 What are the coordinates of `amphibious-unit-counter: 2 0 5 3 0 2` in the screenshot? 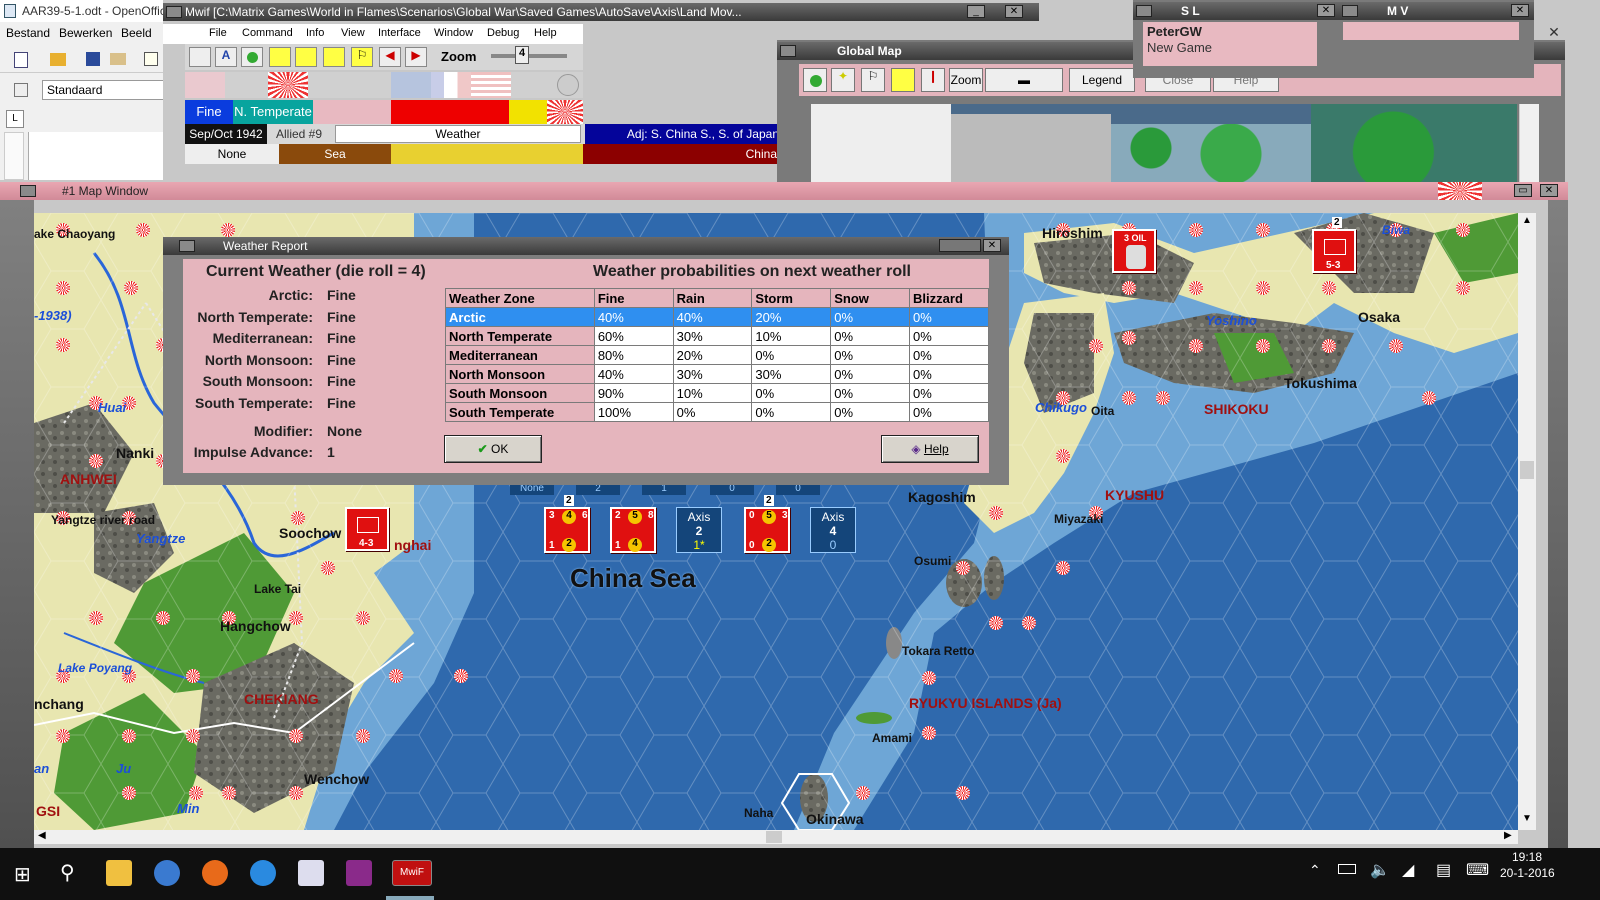 It's located at (767, 524).